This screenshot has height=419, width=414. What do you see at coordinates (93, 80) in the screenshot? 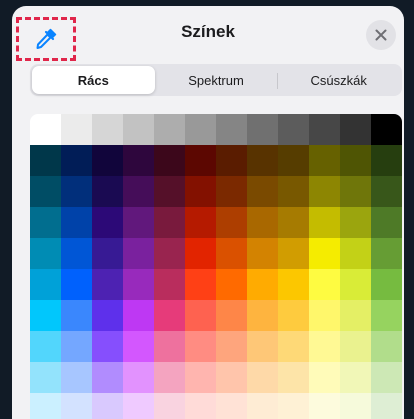
I see `tab-grid: Rács` at bounding box center [93, 80].